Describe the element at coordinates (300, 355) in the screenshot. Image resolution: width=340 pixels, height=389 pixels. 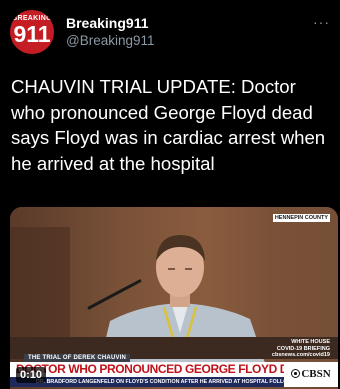
I see `briefing-line-3: cbsnews.com/covid19` at that location.